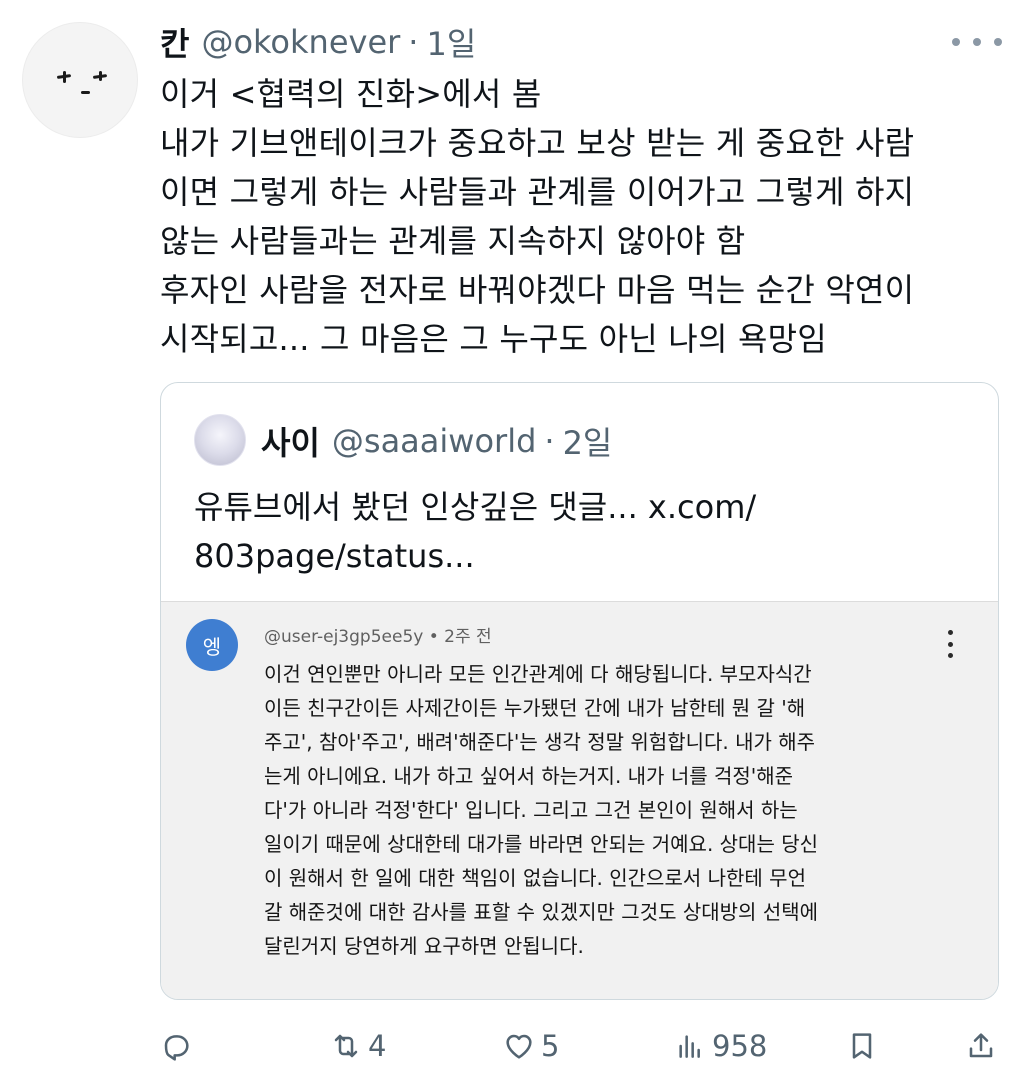 This screenshot has height=1092, width=1024. Describe the element at coordinates (531, 810) in the screenshot. I see `comment-line: 다'가 아니라 걱정'한다' 입니다. 그리고 그건 본인이 원해서 하는` at that location.